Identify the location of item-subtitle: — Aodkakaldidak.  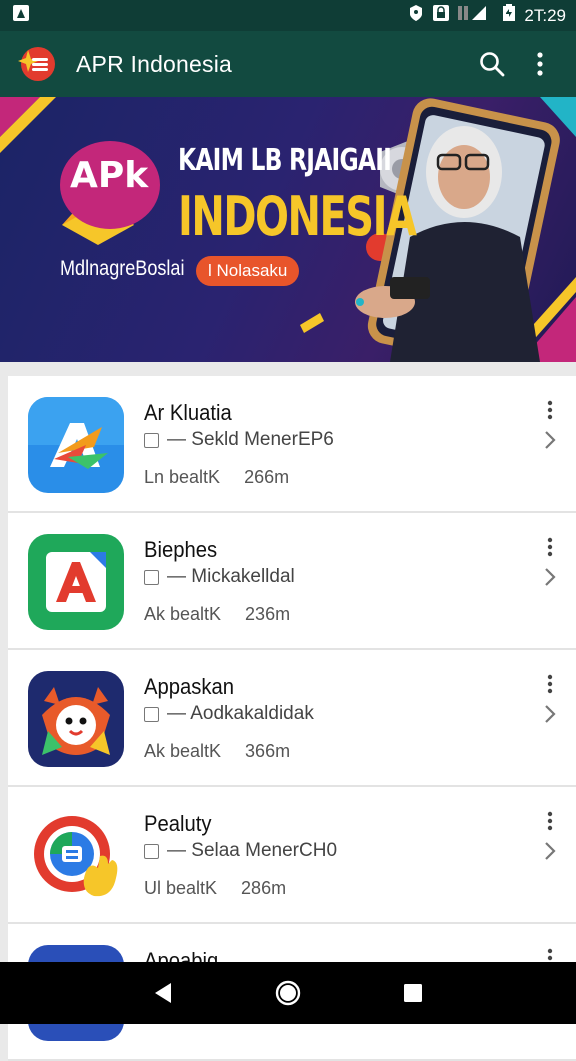
(229, 714).